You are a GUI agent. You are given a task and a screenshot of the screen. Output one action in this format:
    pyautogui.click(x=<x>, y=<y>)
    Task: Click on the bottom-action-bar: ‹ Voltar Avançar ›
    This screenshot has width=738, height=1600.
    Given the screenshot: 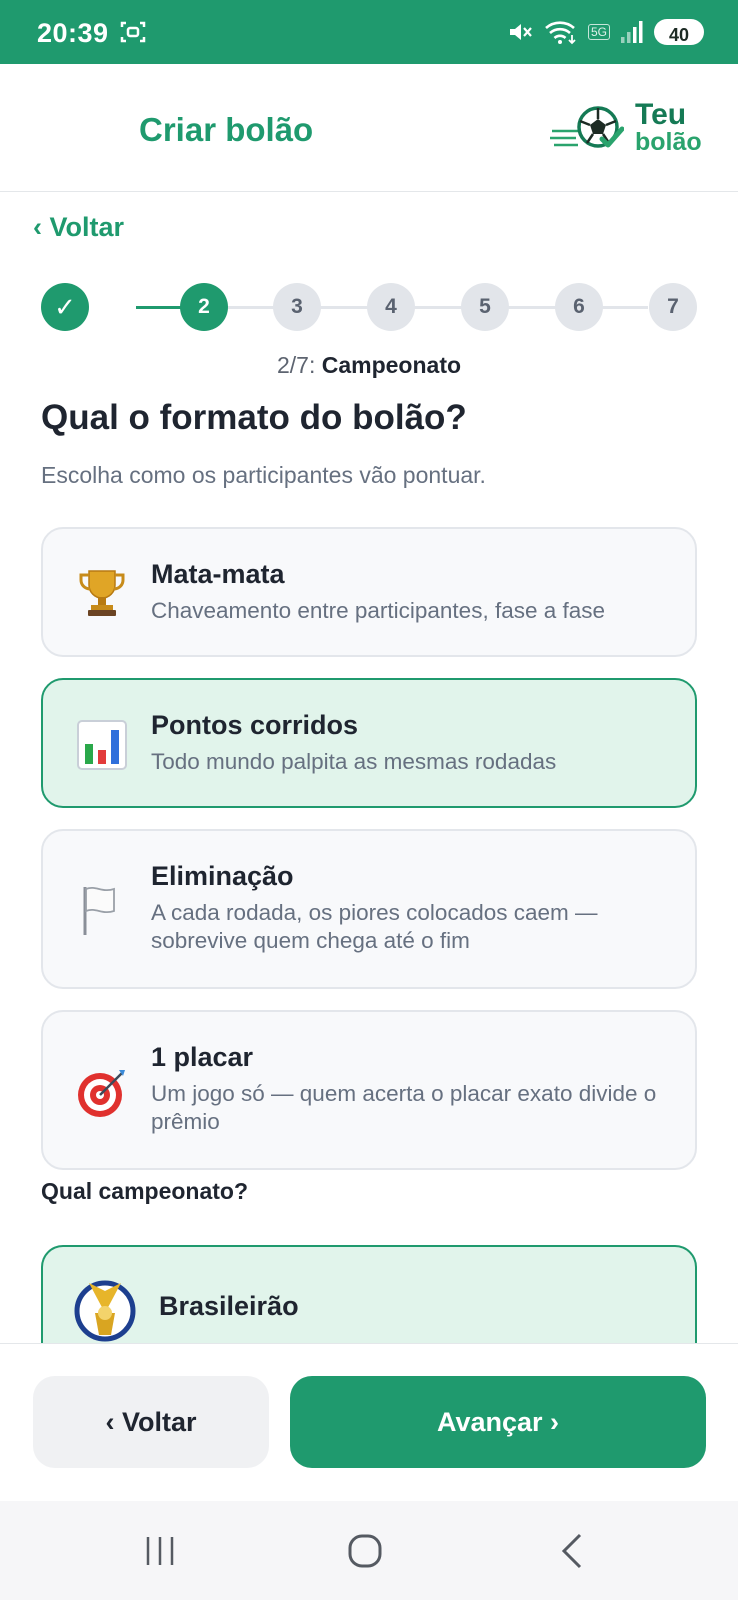 What is the action you would take?
    pyautogui.click(x=369, y=1422)
    